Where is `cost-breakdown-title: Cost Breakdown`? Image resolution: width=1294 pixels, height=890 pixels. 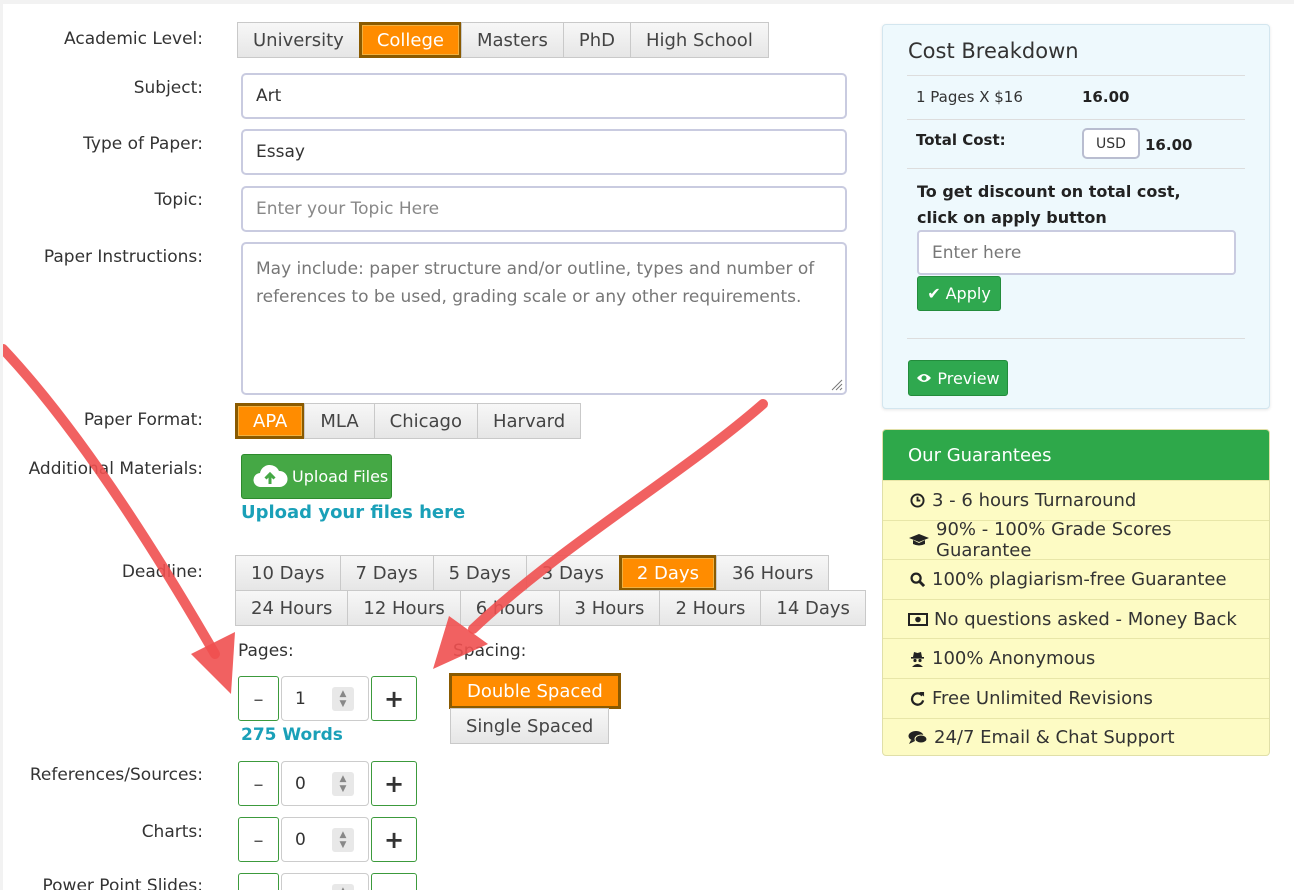 cost-breakdown-title: Cost Breakdown is located at coordinates (993, 51).